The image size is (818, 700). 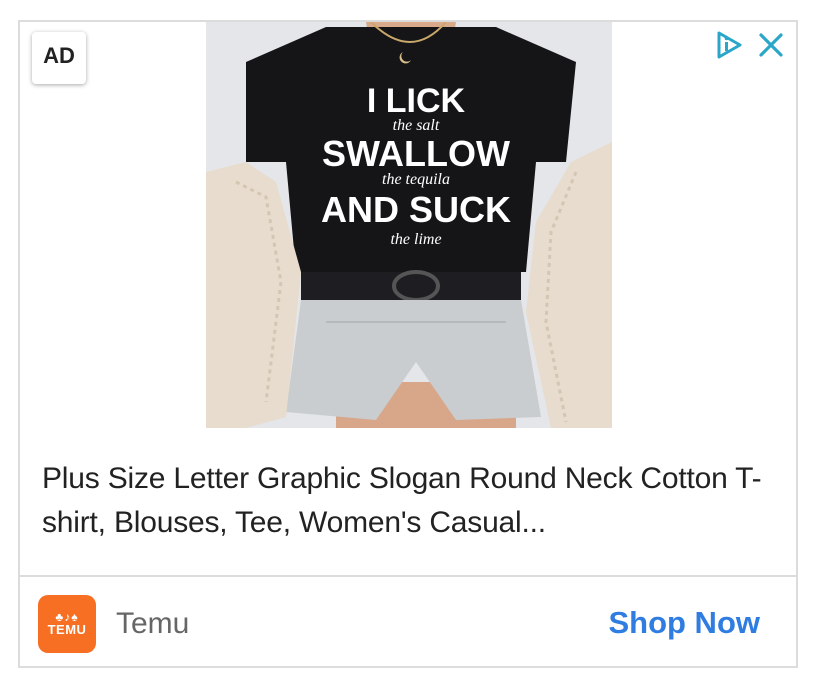 I want to click on ad-footer: ♣♪♠ TEMU Temu Shop Now, so click(x=408, y=621).